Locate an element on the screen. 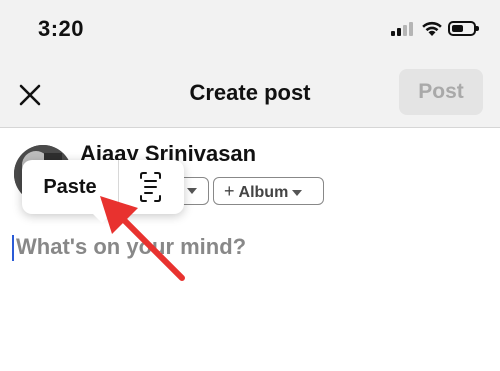 Image resolution: width=500 pixels, height=371 pixels. battery-level is located at coordinates (457, 28).